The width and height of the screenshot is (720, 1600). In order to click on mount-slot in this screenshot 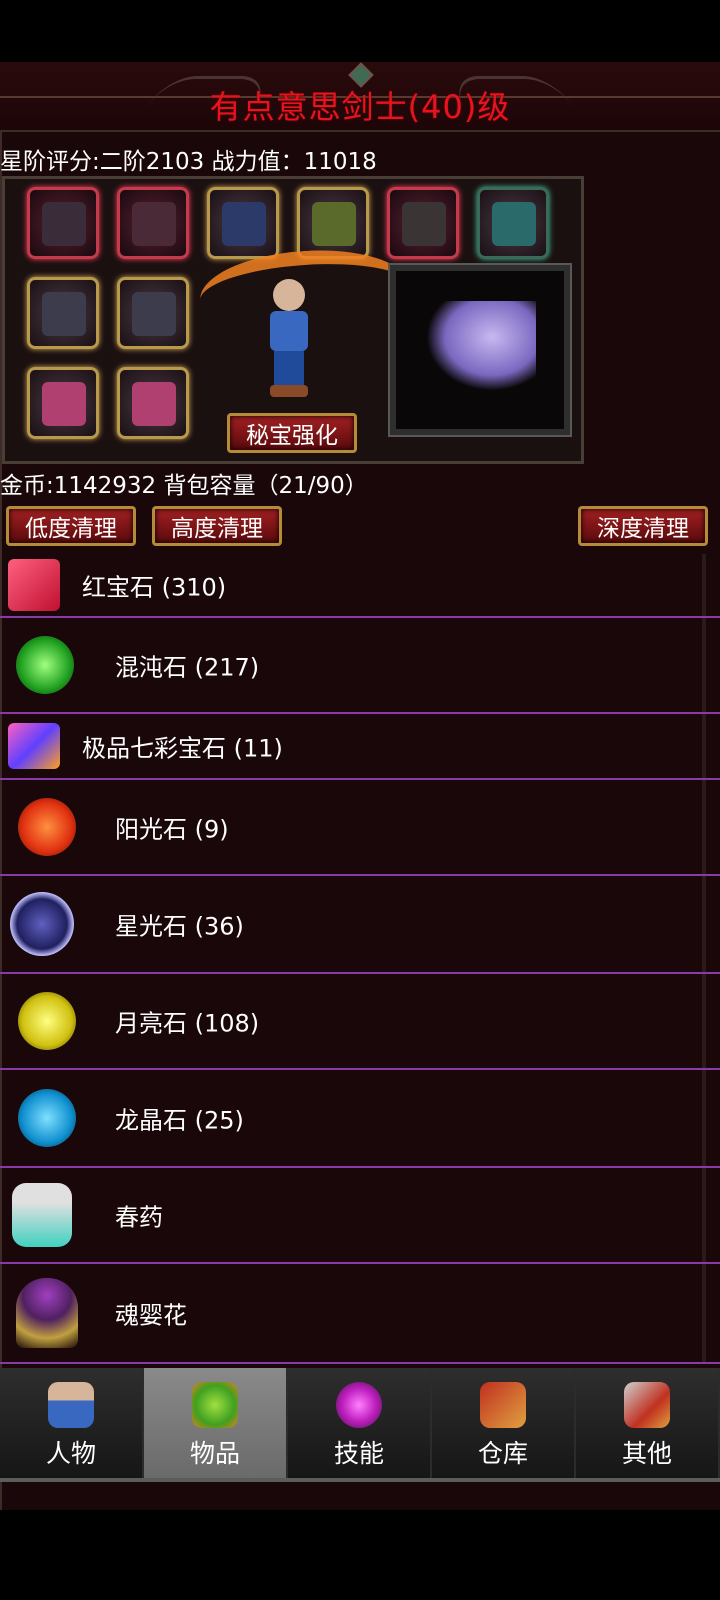, I will do `click(480, 350)`.